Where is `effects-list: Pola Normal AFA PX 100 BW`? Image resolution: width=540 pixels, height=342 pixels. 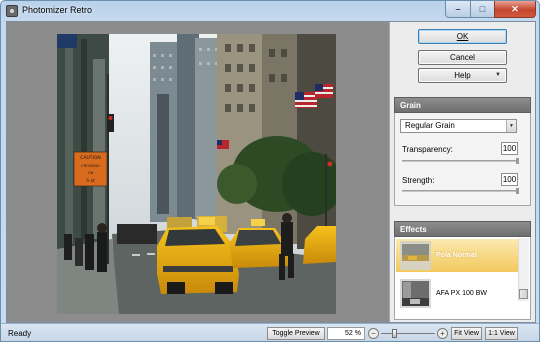 effects-list: Pola Normal AFA PX 100 BW is located at coordinates (462, 278).